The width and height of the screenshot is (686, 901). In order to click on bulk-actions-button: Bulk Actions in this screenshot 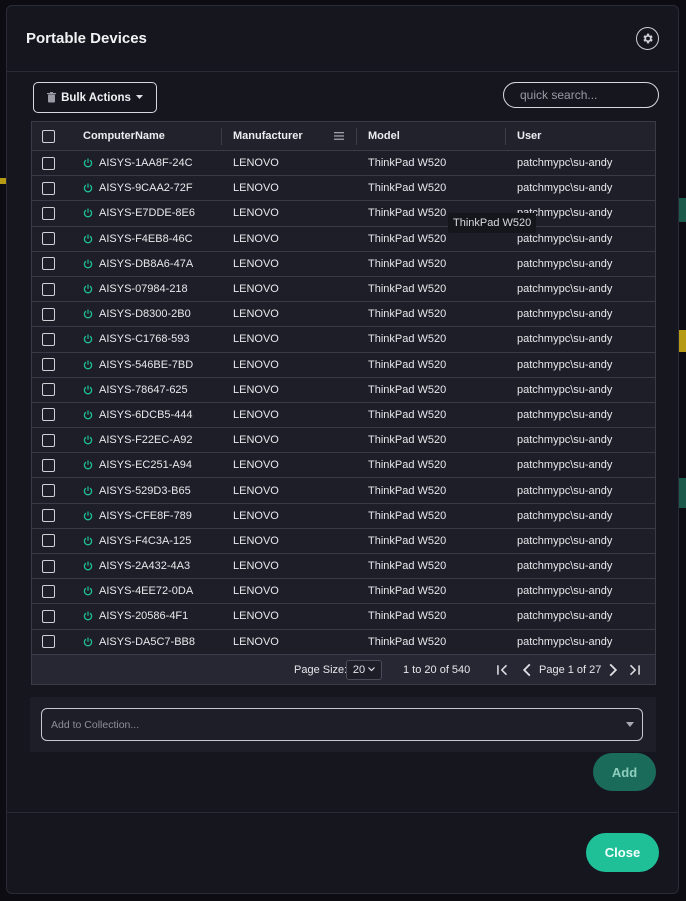, I will do `click(95, 97)`.